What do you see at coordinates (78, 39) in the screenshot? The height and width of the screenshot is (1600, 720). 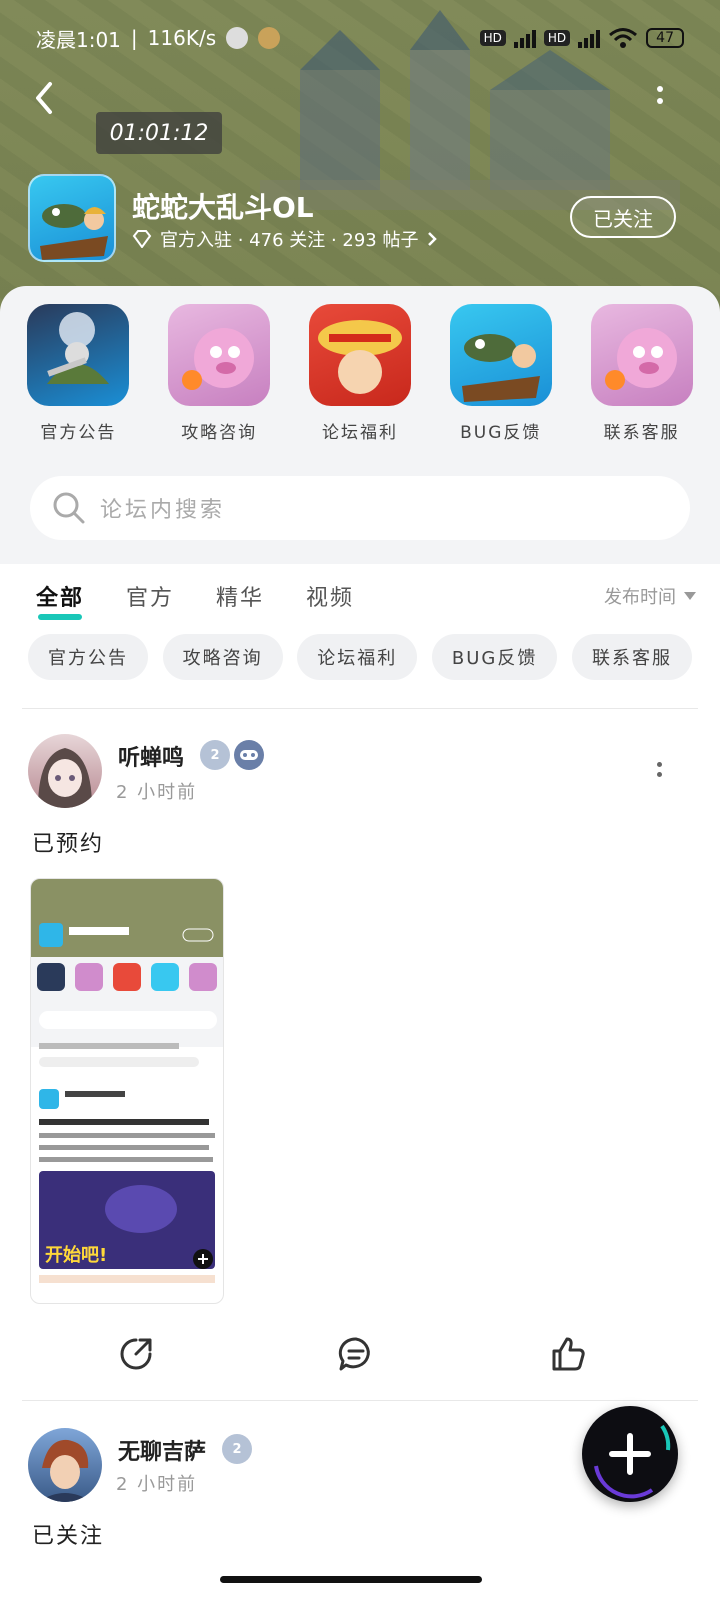 I see `status-time: 凌晨1:01` at bounding box center [78, 39].